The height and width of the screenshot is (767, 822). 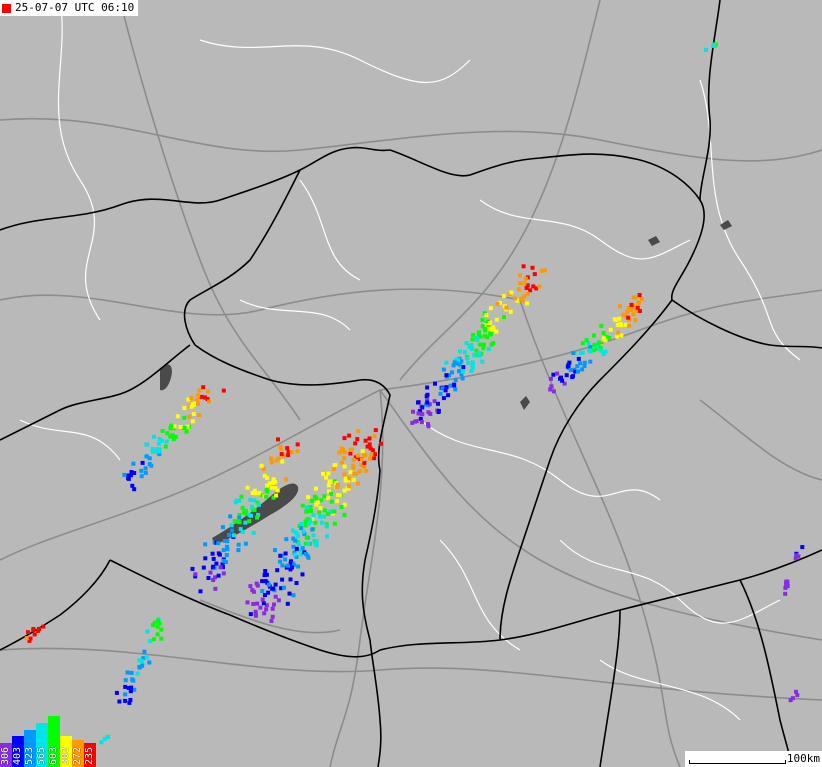 What do you see at coordinates (69, 8) in the screenshot?
I see `timestamp-label: 25-07-07 UTC 06:10` at bounding box center [69, 8].